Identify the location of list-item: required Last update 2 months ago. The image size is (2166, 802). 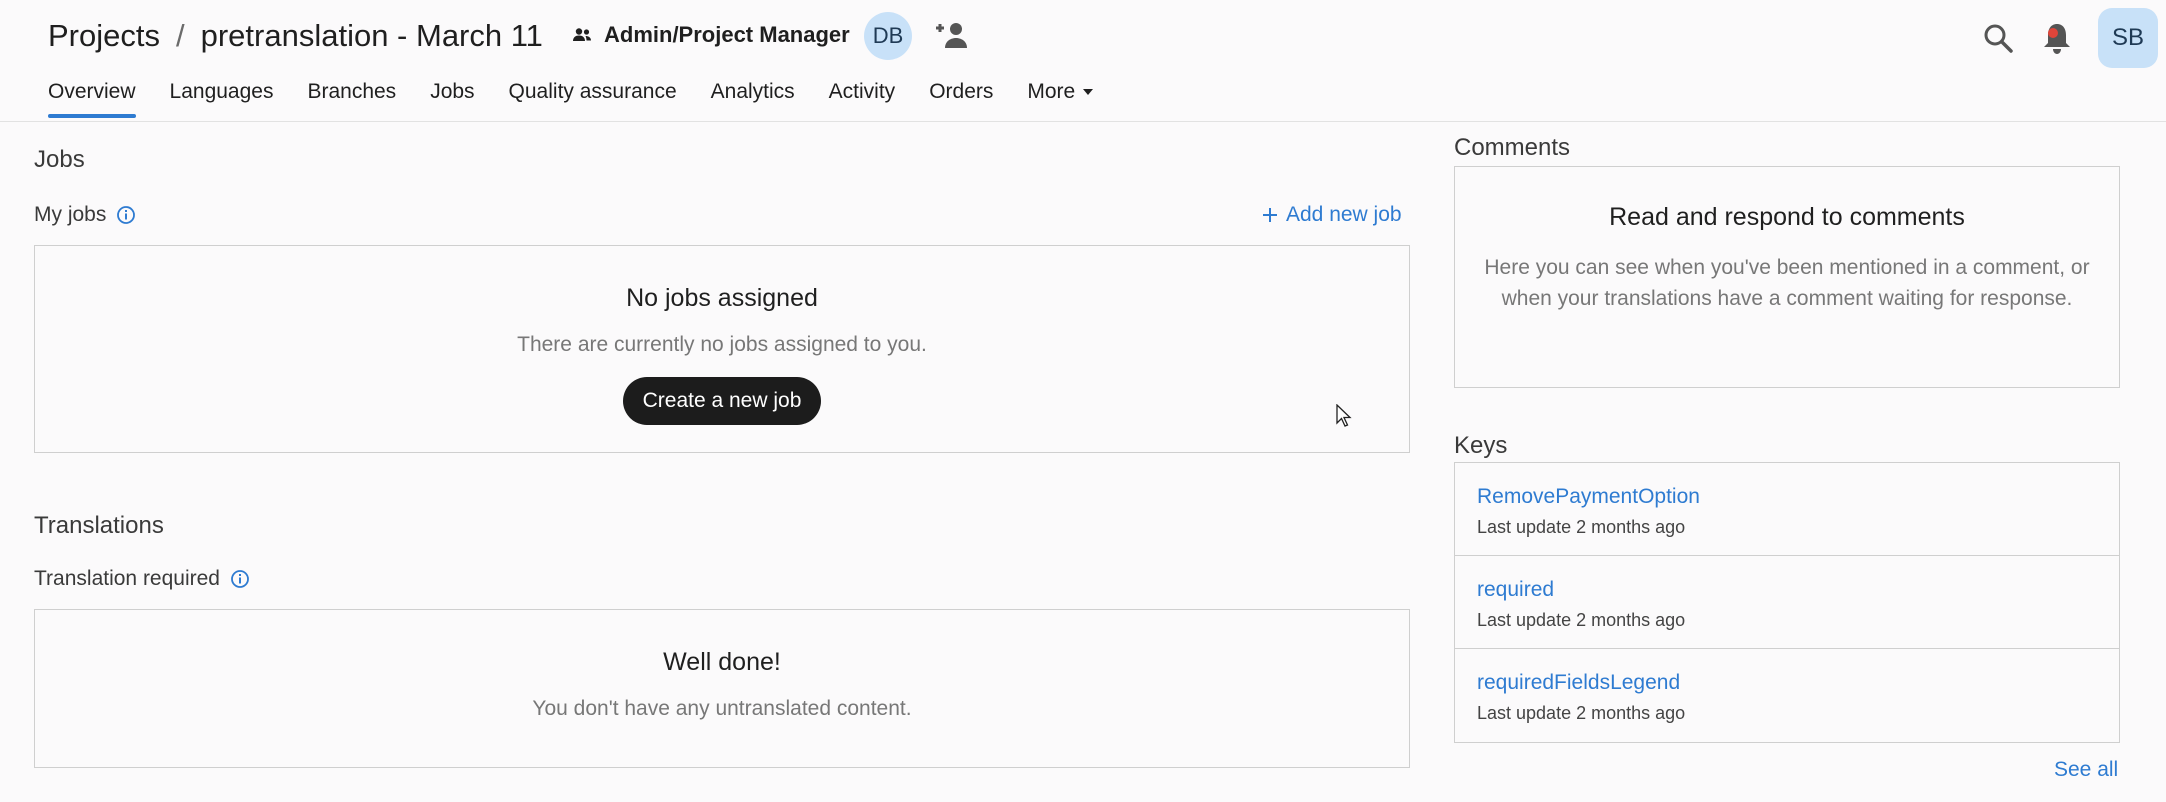
(1787, 602).